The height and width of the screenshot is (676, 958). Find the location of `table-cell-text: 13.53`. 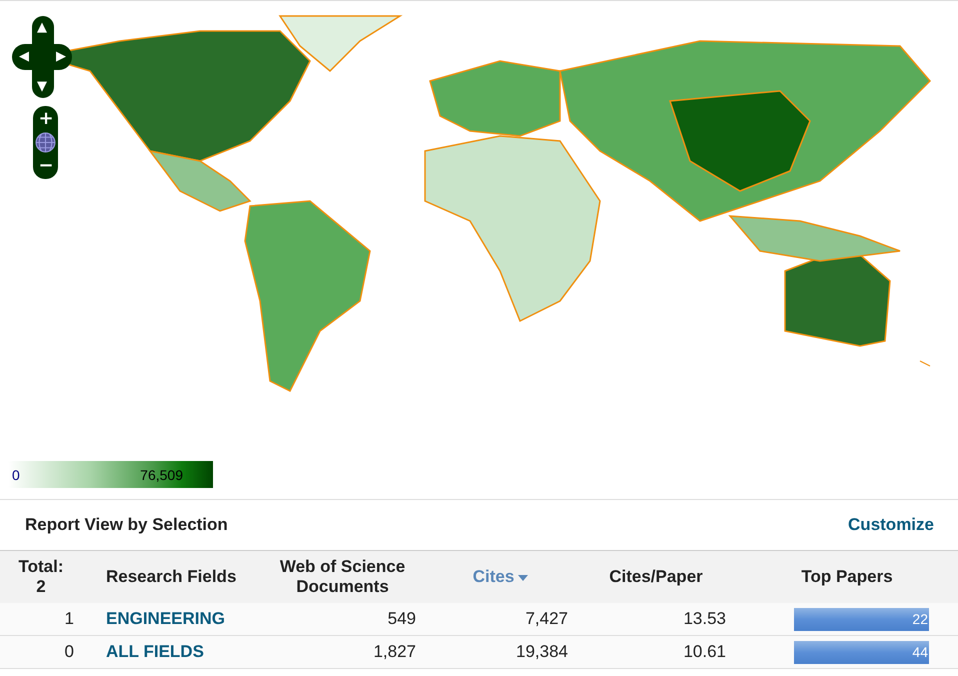

table-cell-text: 13.53 is located at coordinates (704, 619).